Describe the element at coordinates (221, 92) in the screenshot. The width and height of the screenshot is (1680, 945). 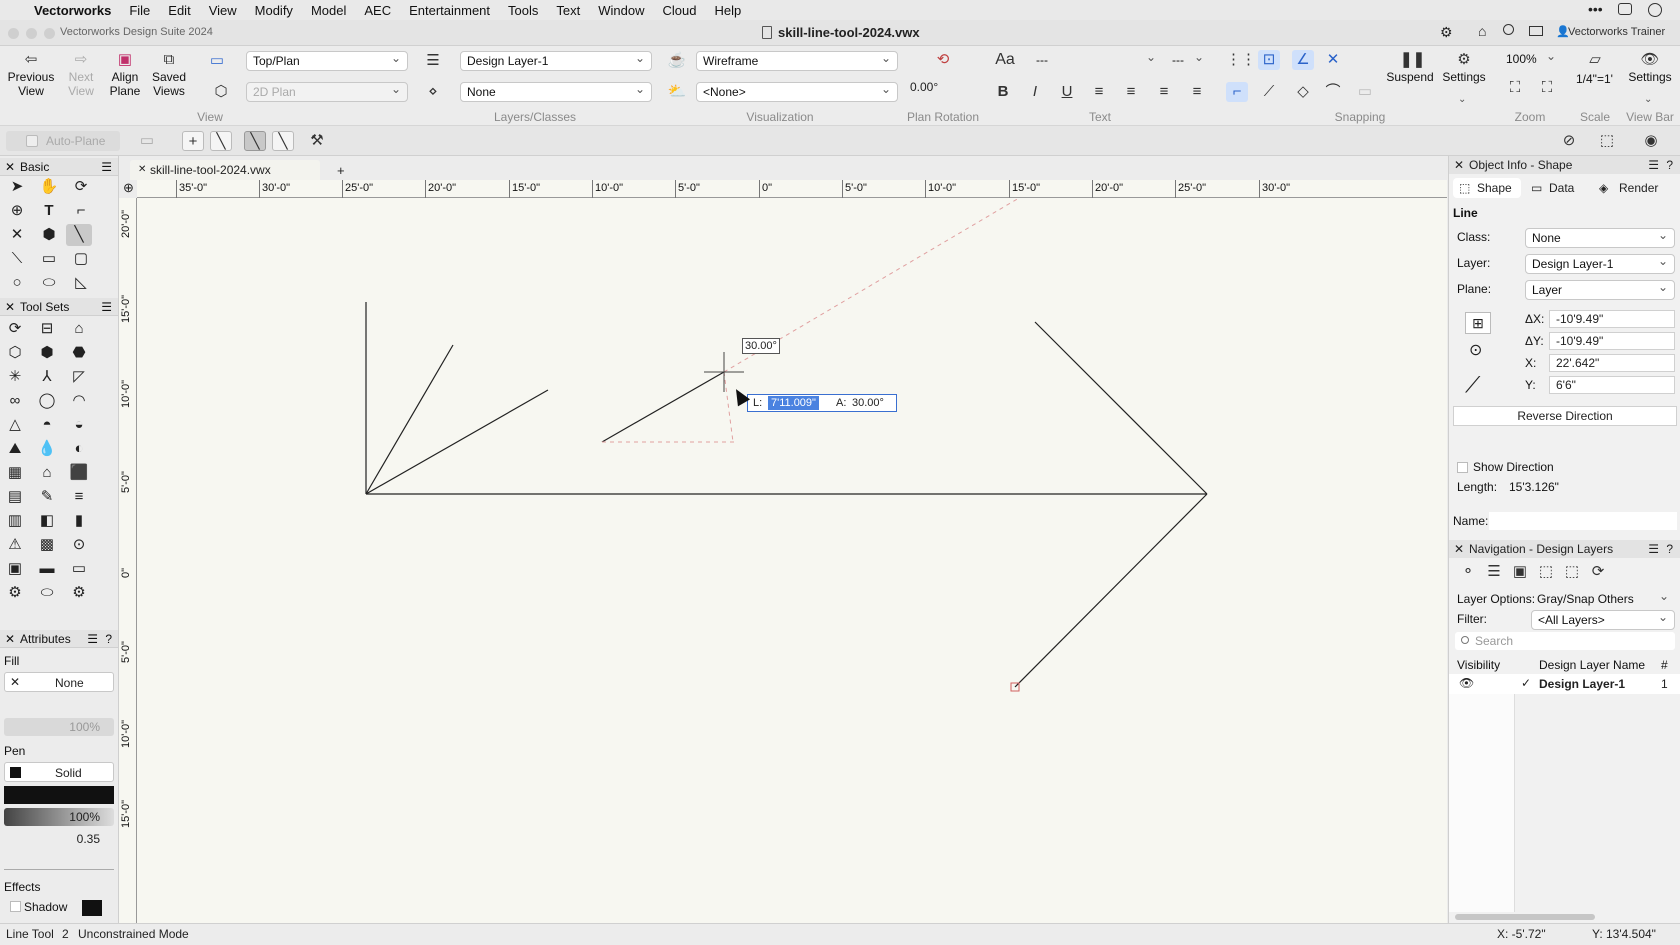
I see `render-icon: ⬡` at that location.